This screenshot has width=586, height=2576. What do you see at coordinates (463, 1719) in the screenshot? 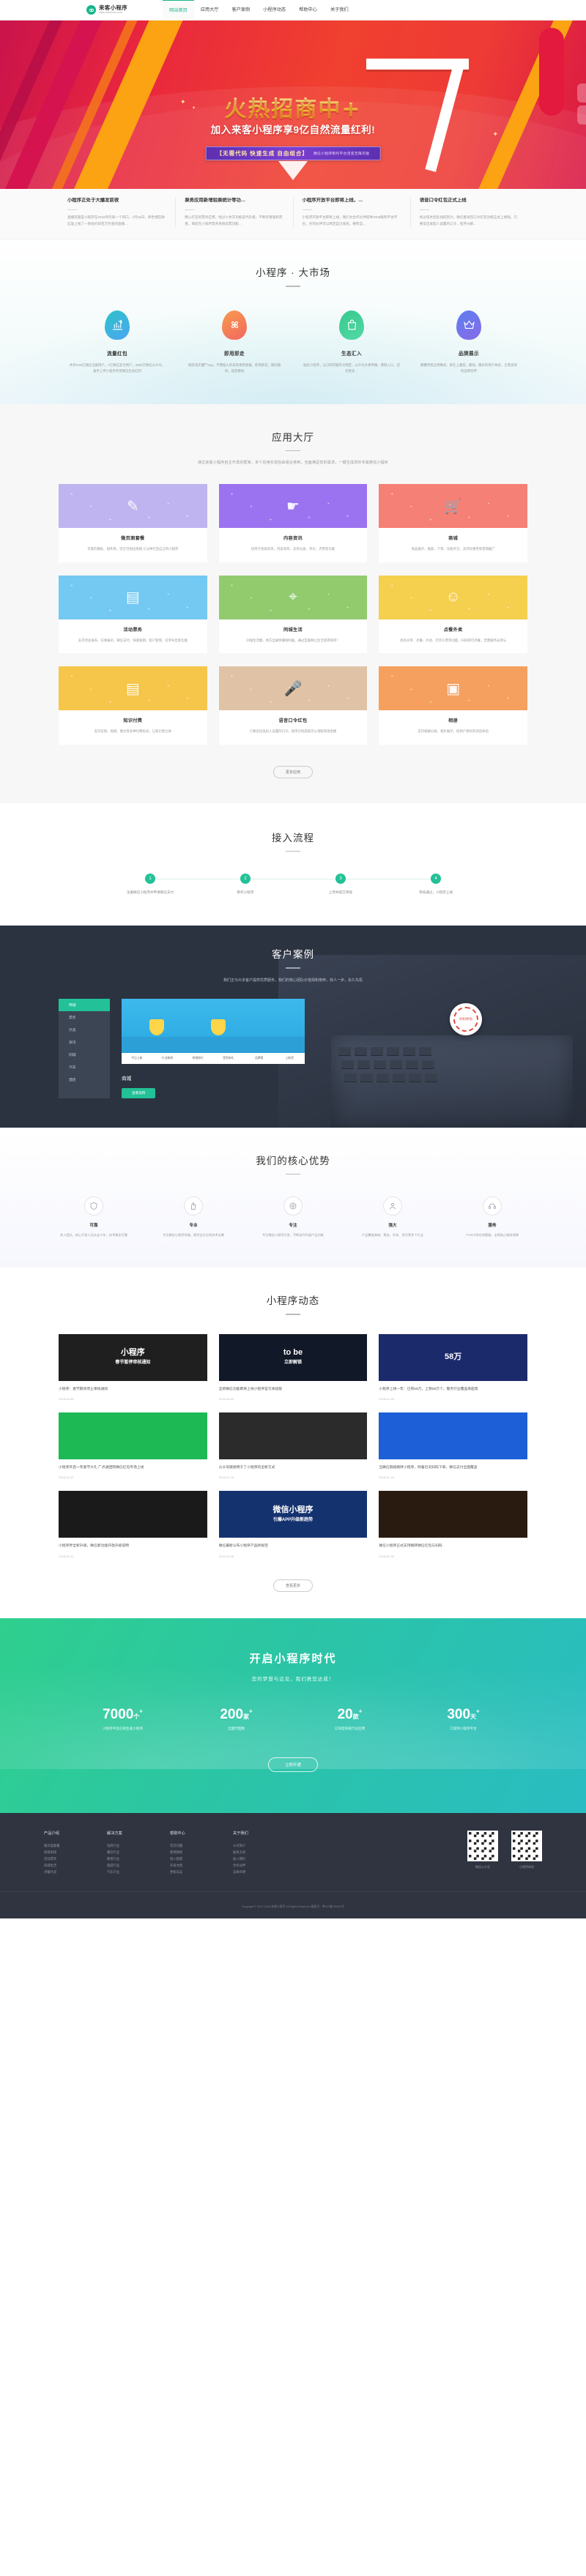
I see `cta-stat: 300天+ 工程师小程序平台` at bounding box center [463, 1719].